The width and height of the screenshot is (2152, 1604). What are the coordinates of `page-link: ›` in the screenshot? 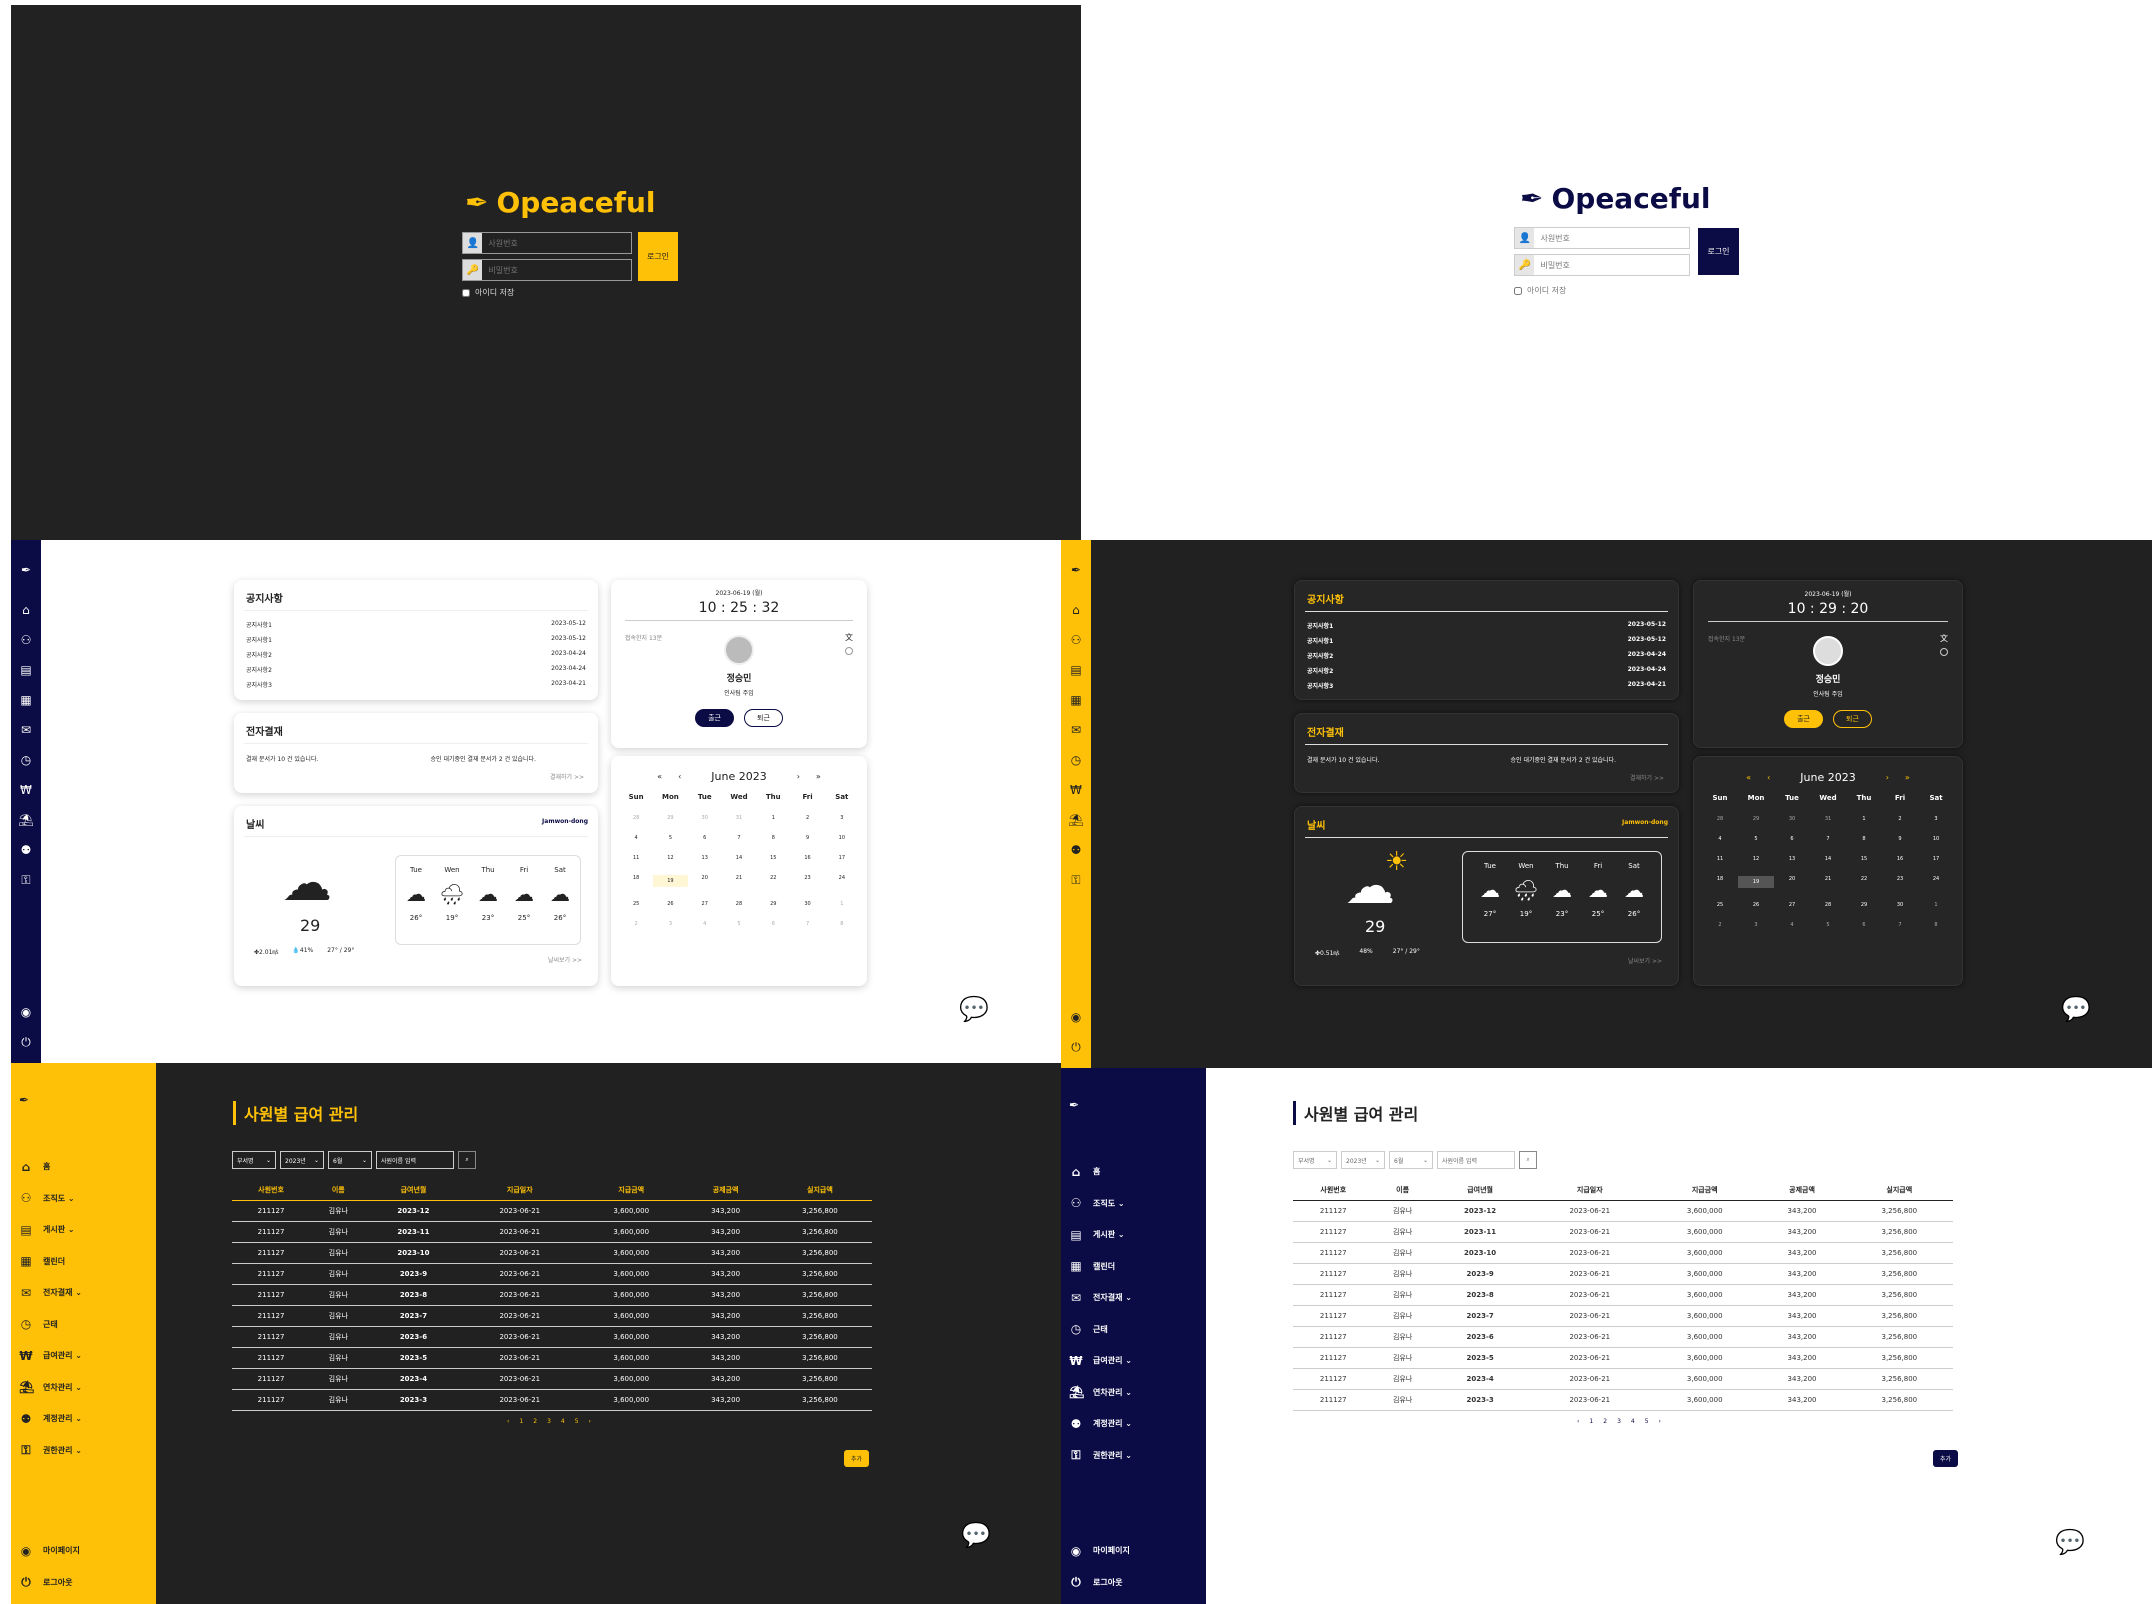 It's located at (590, 1421).